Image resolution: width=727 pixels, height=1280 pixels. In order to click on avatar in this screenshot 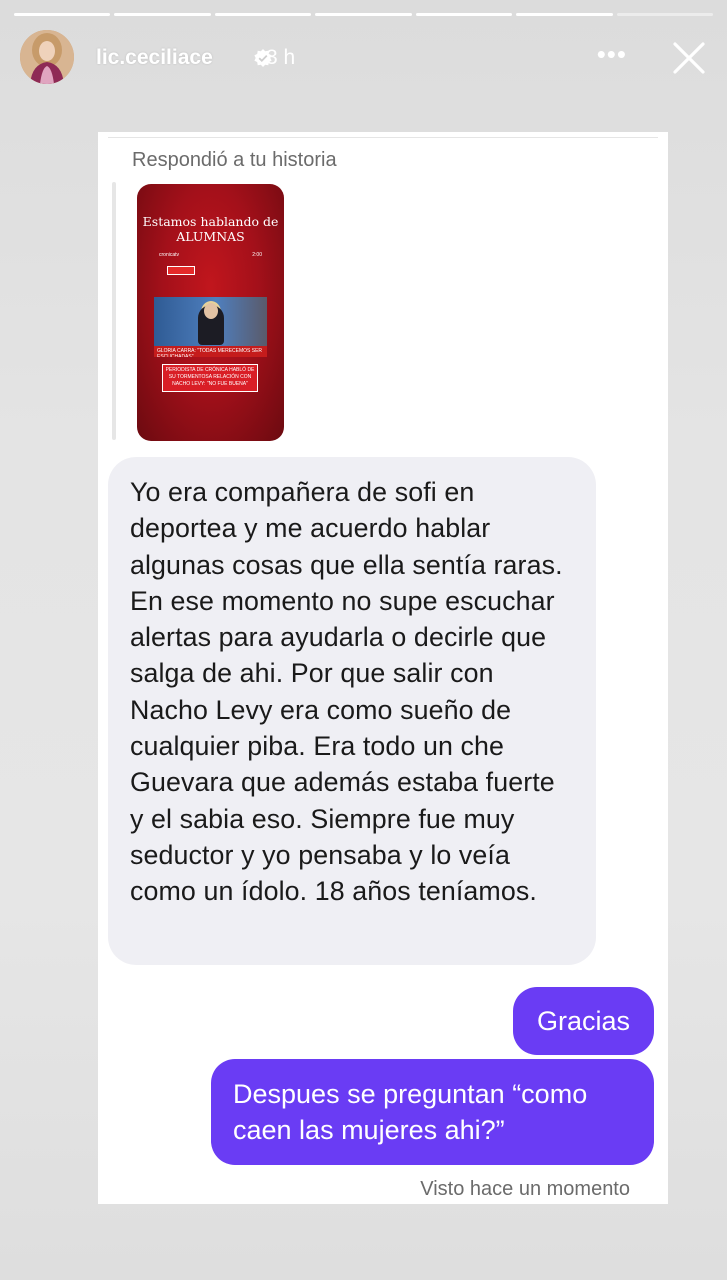, I will do `click(47, 57)`.